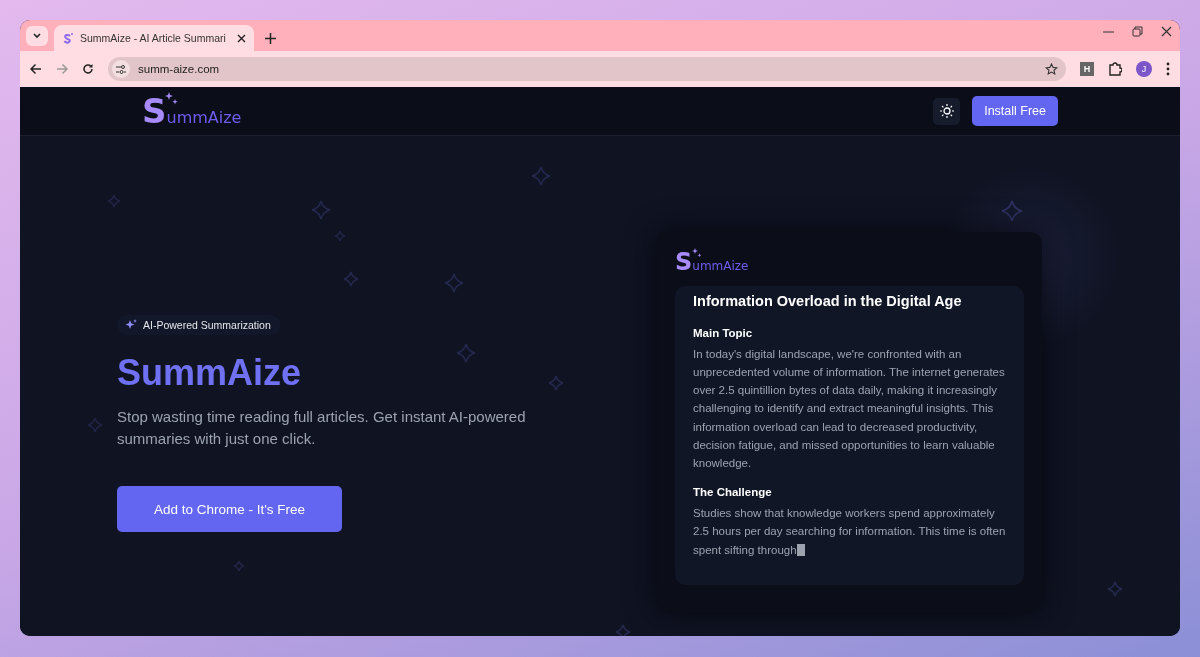 The height and width of the screenshot is (657, 1200). What do you see at coordinates (68, 38) in the screenshot?
I see `favicon-icon` at bounding box center [68, 38].